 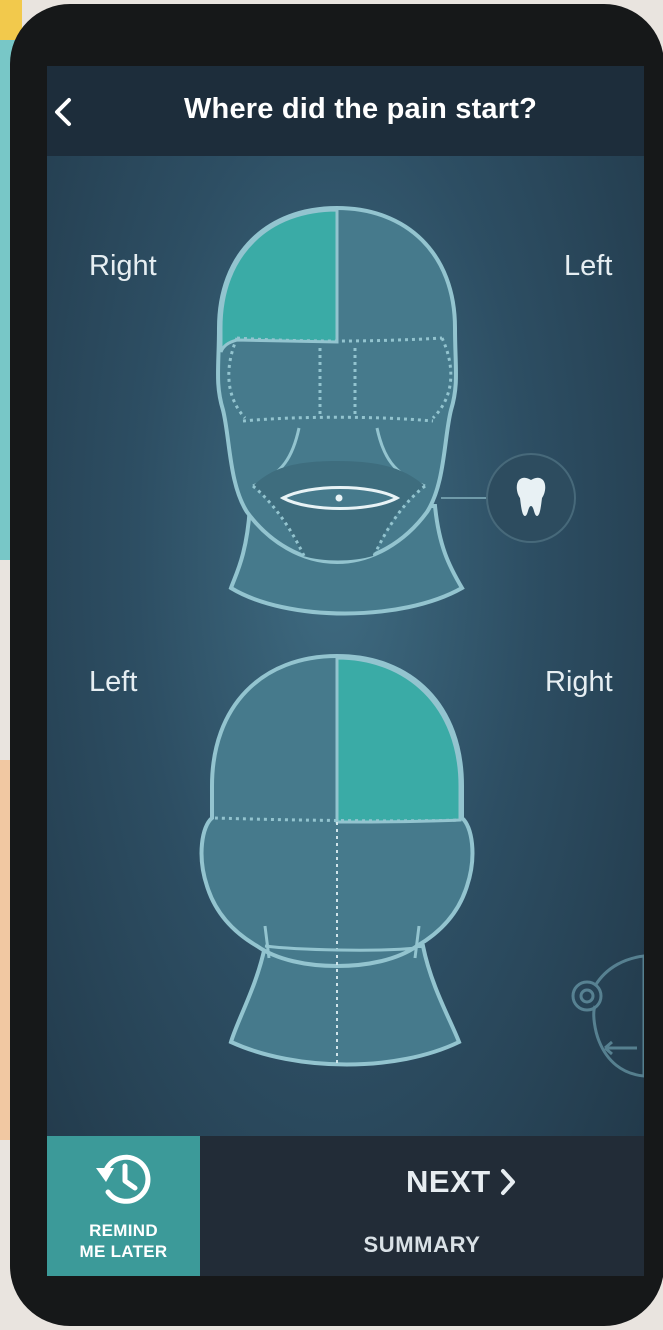 What do you see at coordinates (422, 1244) in the screenshot?
I see `summary-label: SUMMARY` at bounding box center [422, 1244].